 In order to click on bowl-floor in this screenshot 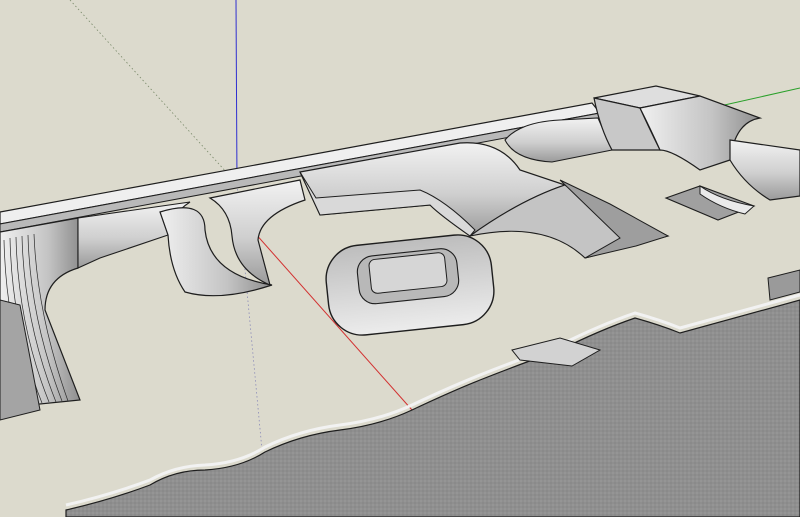, I will do `click(408, 273)`.